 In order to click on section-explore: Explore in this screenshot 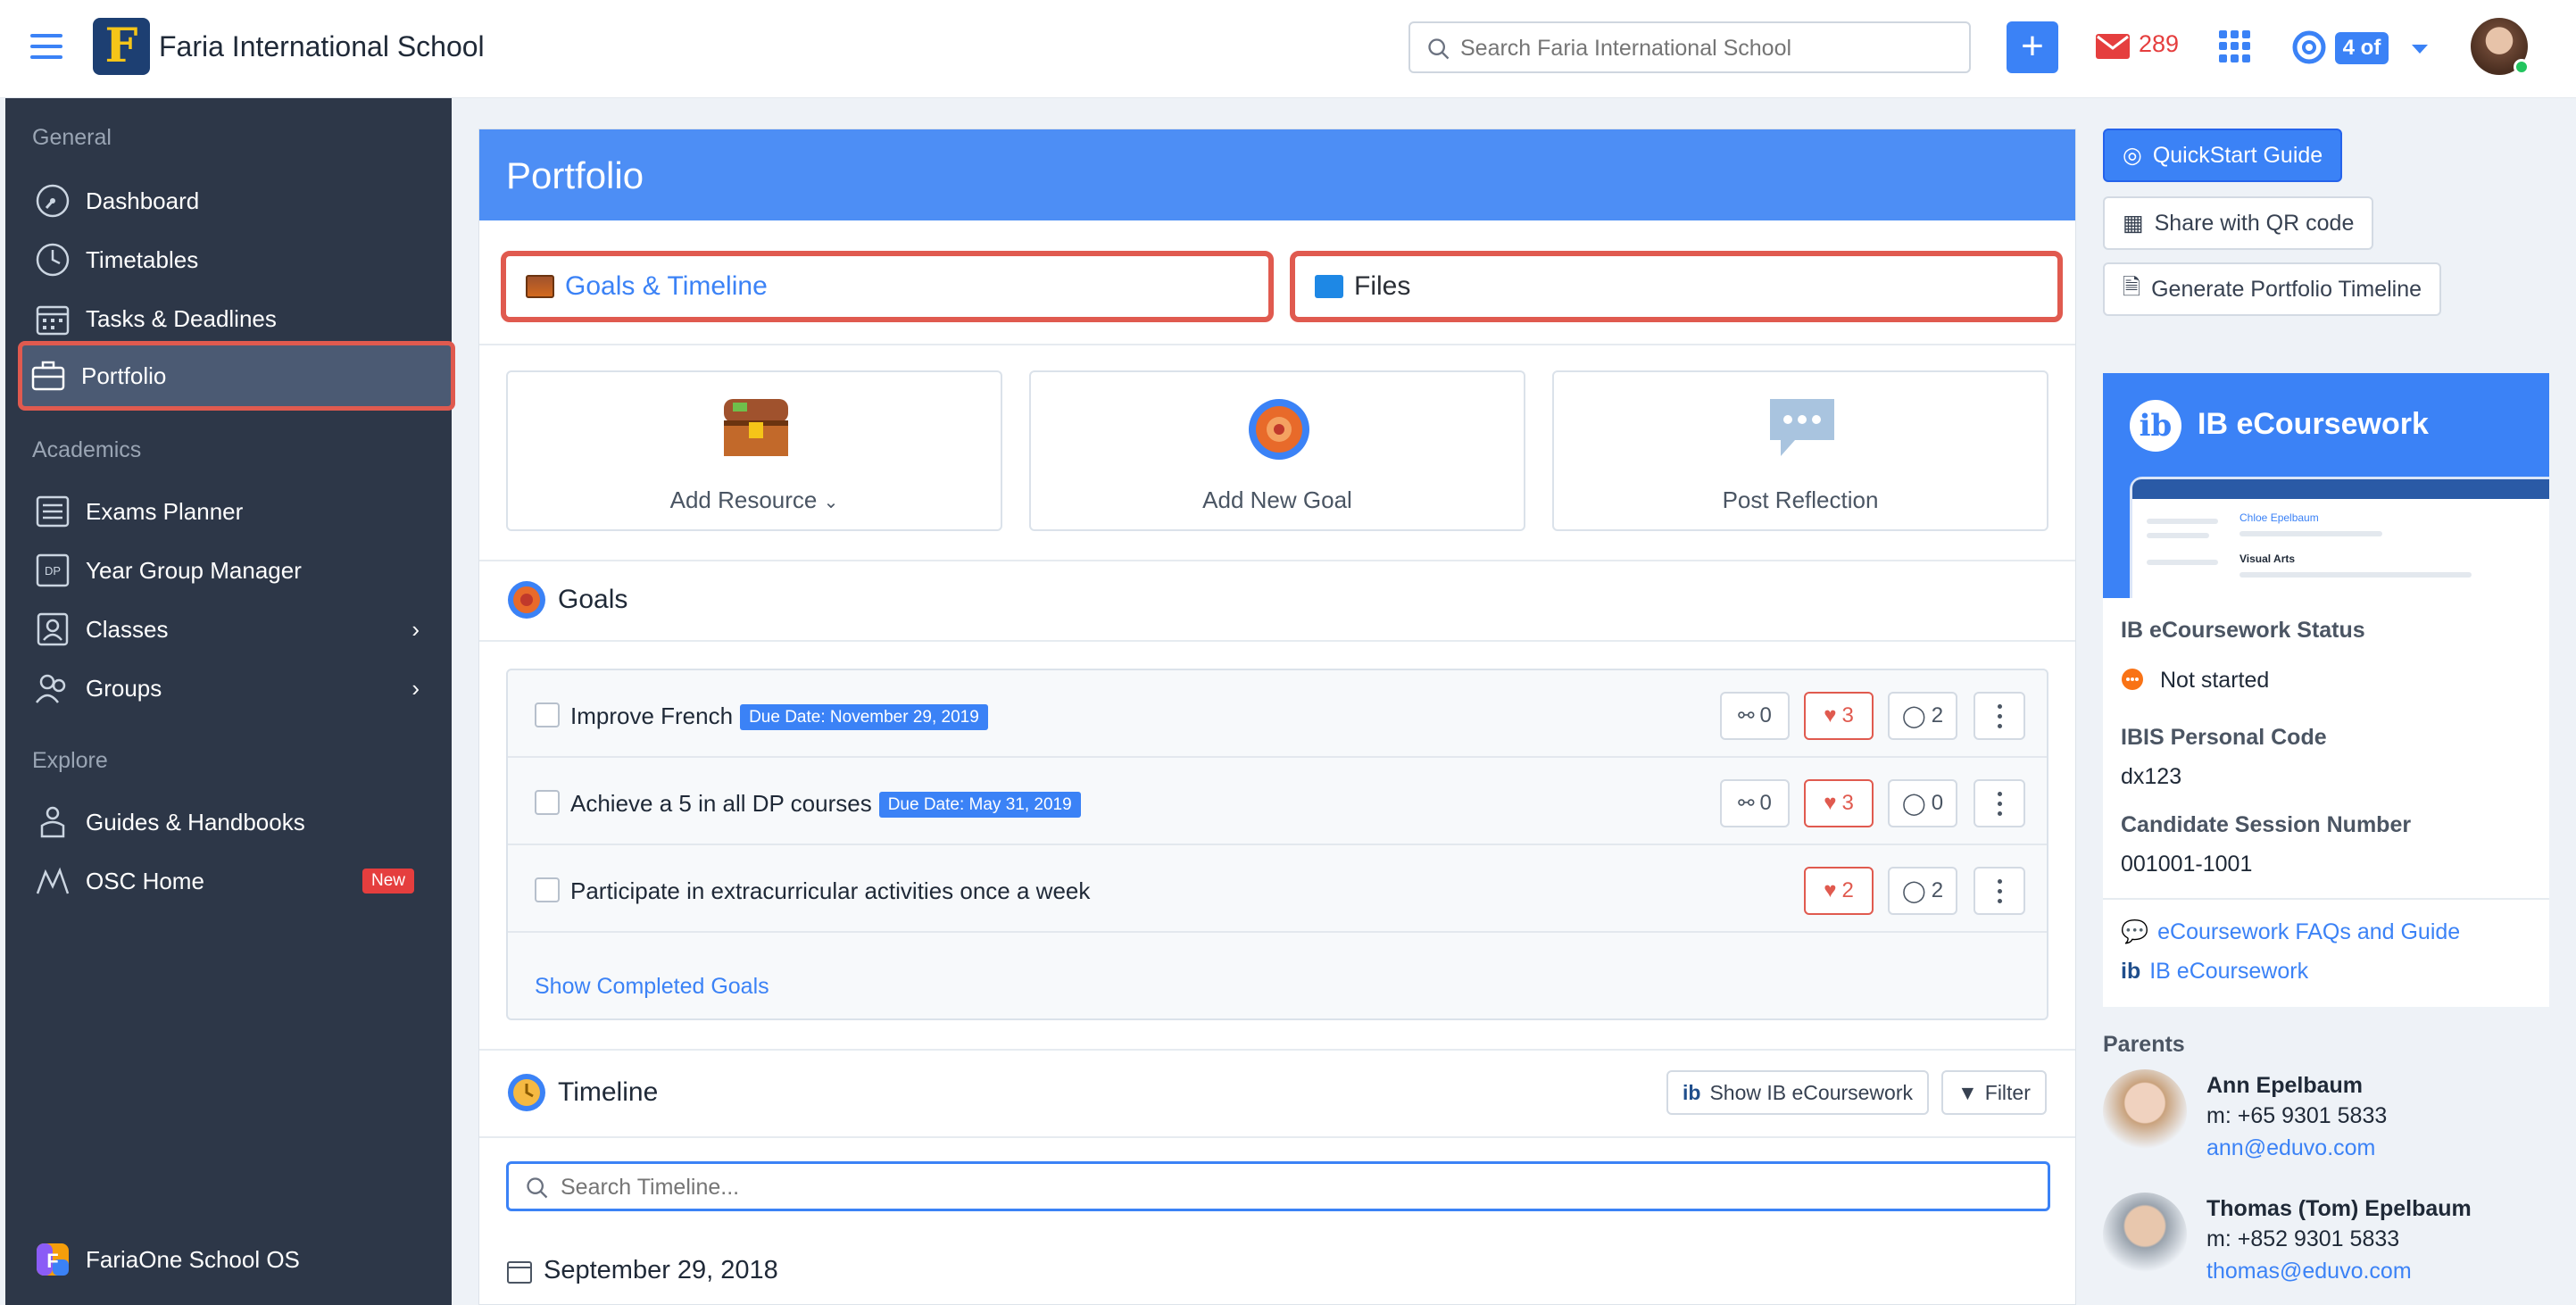, I will do `click(70, 760)`.